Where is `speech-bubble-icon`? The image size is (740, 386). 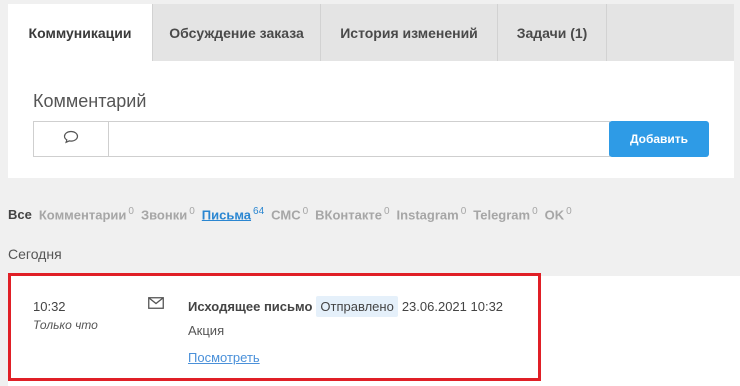
speech-bubble-icon is located at coordinates (71, 139).